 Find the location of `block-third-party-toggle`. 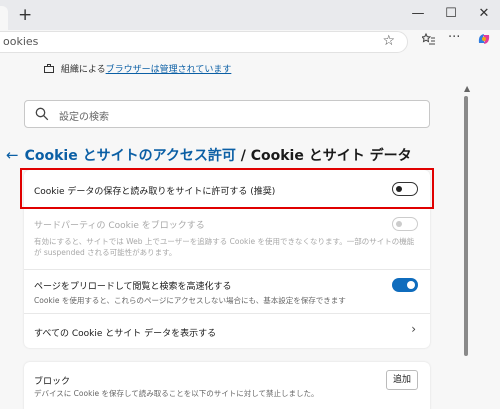

block-third-party-toggle is located at coordinates (405, 224).